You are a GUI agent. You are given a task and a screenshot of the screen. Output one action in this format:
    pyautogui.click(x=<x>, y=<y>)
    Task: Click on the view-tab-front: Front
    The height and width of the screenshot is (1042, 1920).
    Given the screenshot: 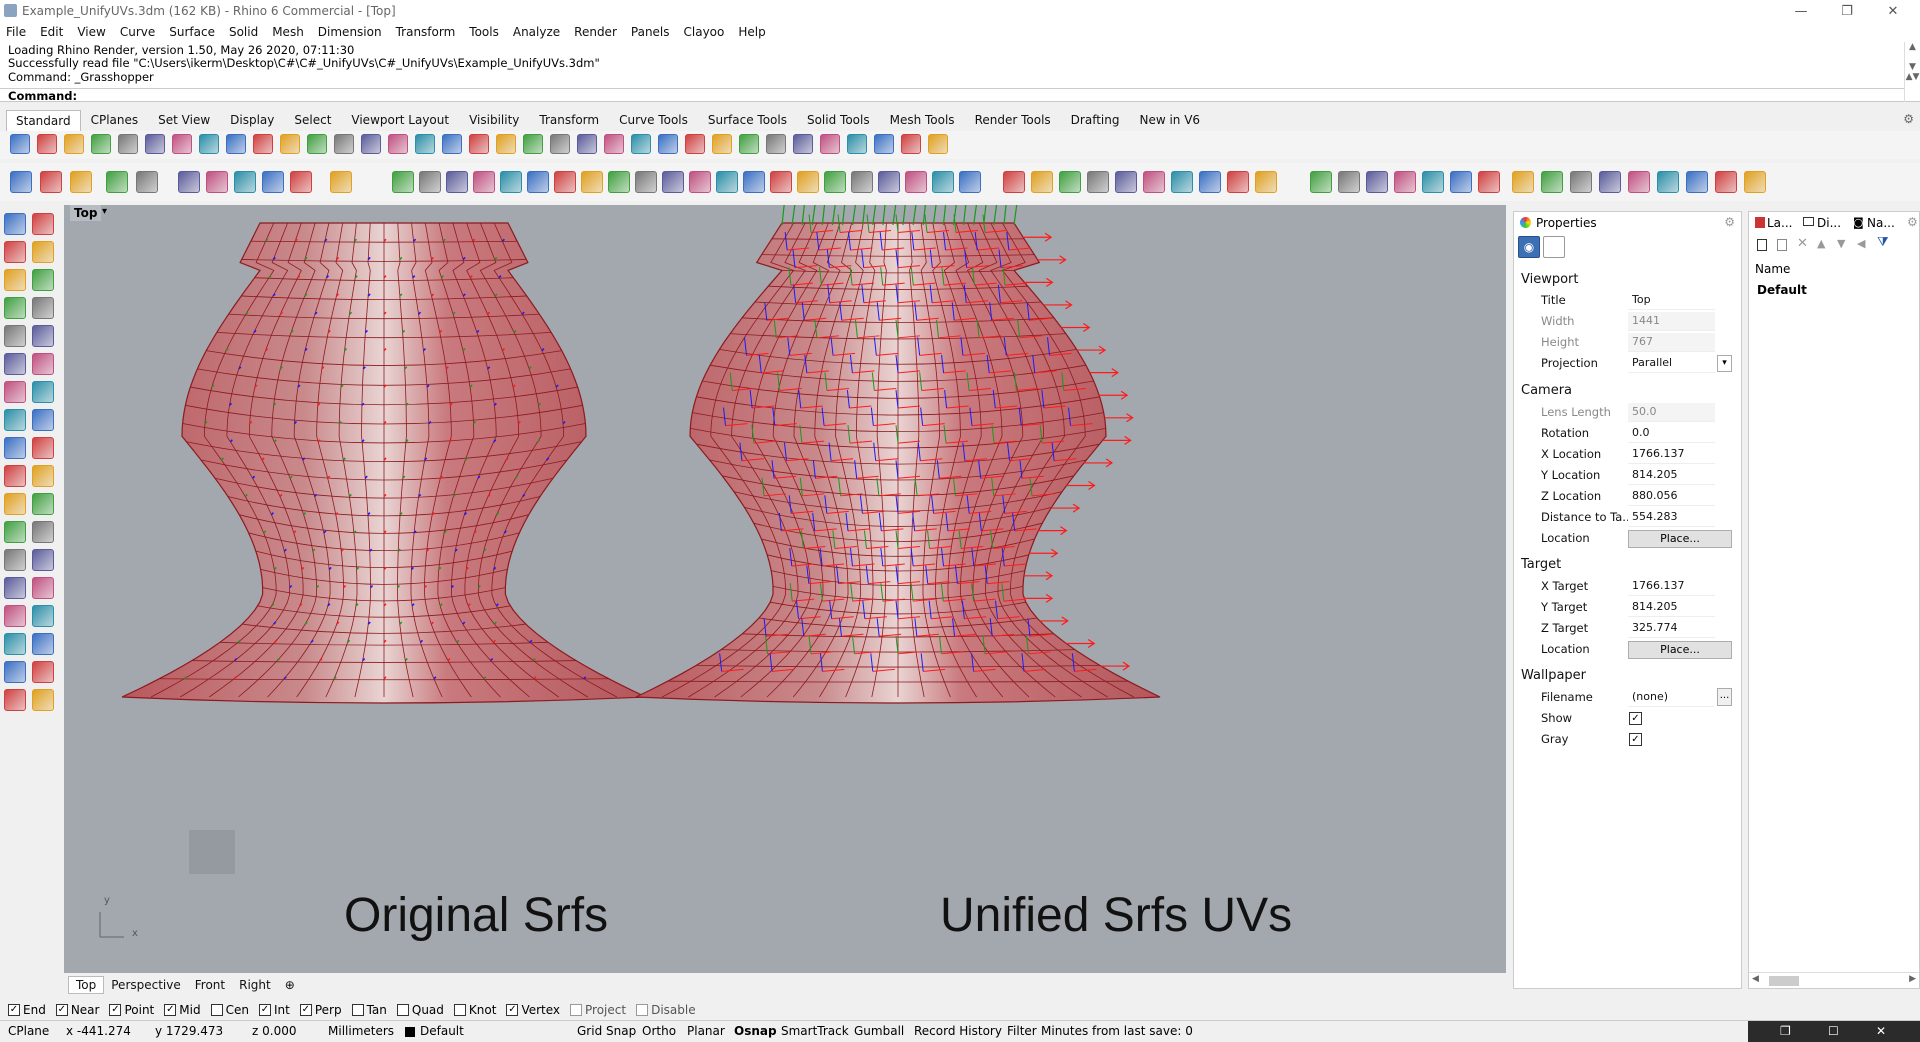 What is the action you would take?
    pyautogui.click(x=210, y=985)
    